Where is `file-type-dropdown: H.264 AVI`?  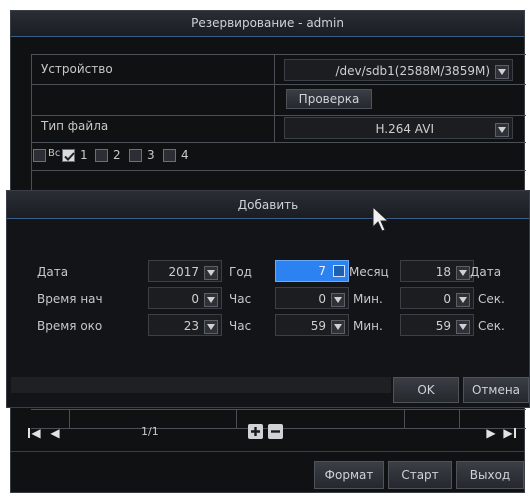
file-type-dropdown: H.264 AVI is located at coordinates (398, 128).